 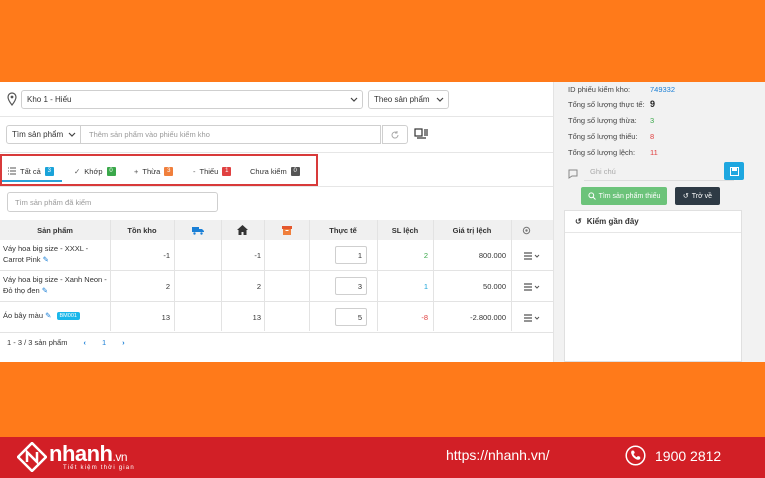 I want to click on recent-checks-header: ↺ Kiểm gần đây, so click(x=653, y=222).